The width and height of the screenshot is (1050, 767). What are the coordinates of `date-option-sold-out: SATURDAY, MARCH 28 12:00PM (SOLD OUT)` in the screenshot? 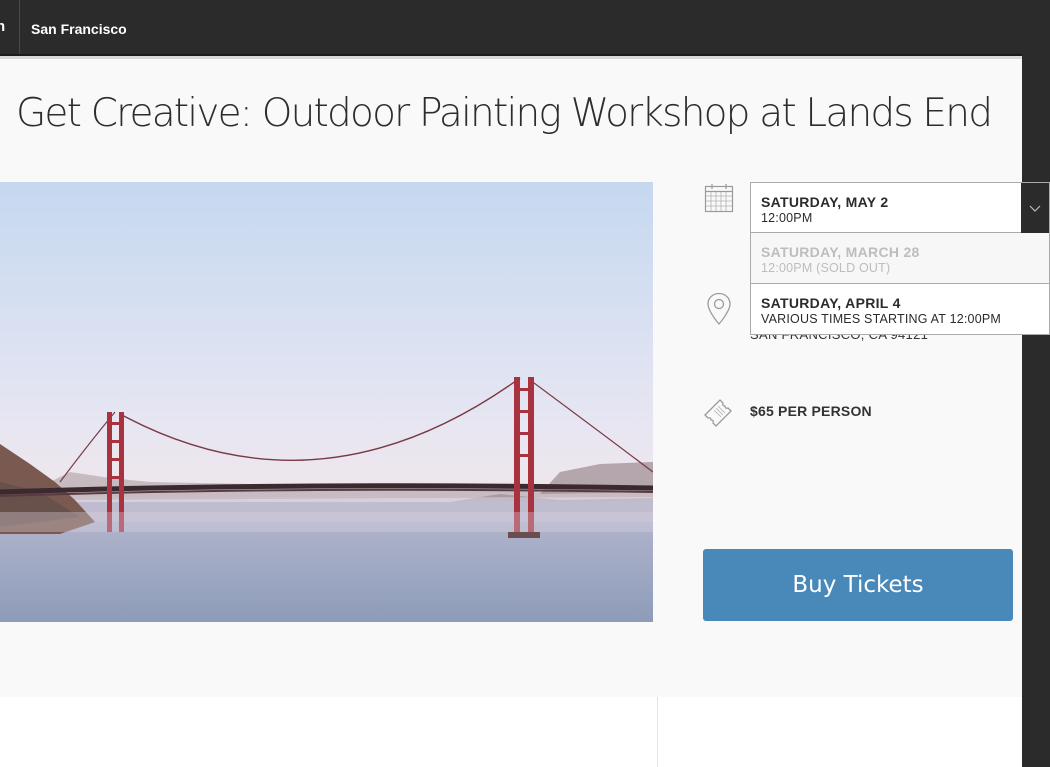 It's located at (900, 258).